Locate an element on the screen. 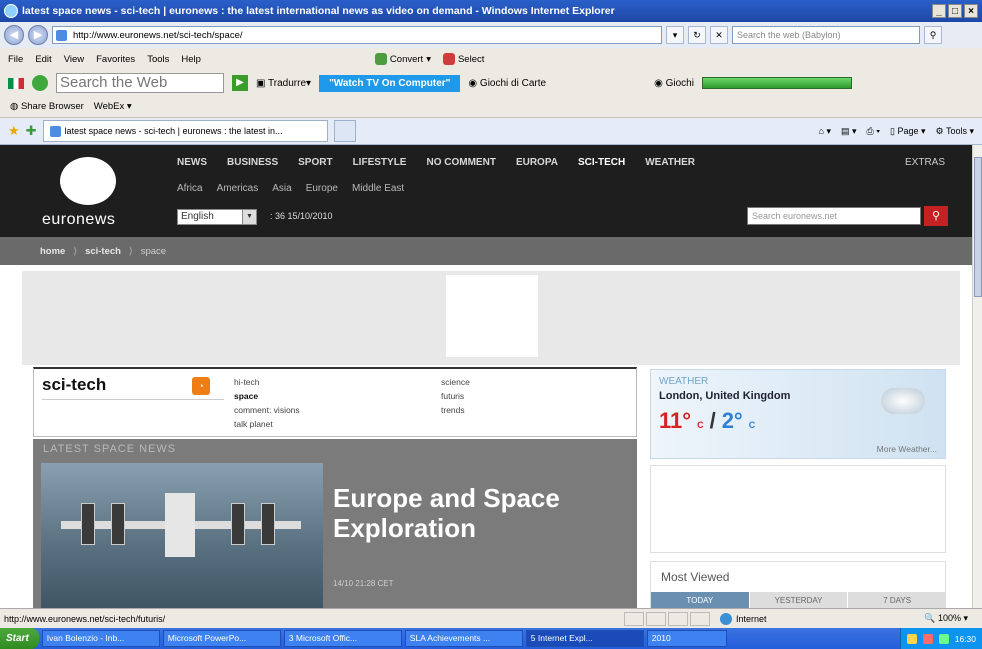 The image size is (982, 649). menu-edit: Edit is located at coordinates (43, 59).